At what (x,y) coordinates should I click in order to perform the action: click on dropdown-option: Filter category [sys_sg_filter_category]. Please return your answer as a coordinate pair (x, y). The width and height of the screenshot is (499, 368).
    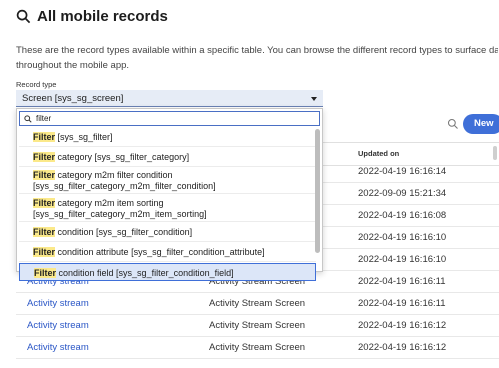
    Looking at the image, I should click on (167, 157).